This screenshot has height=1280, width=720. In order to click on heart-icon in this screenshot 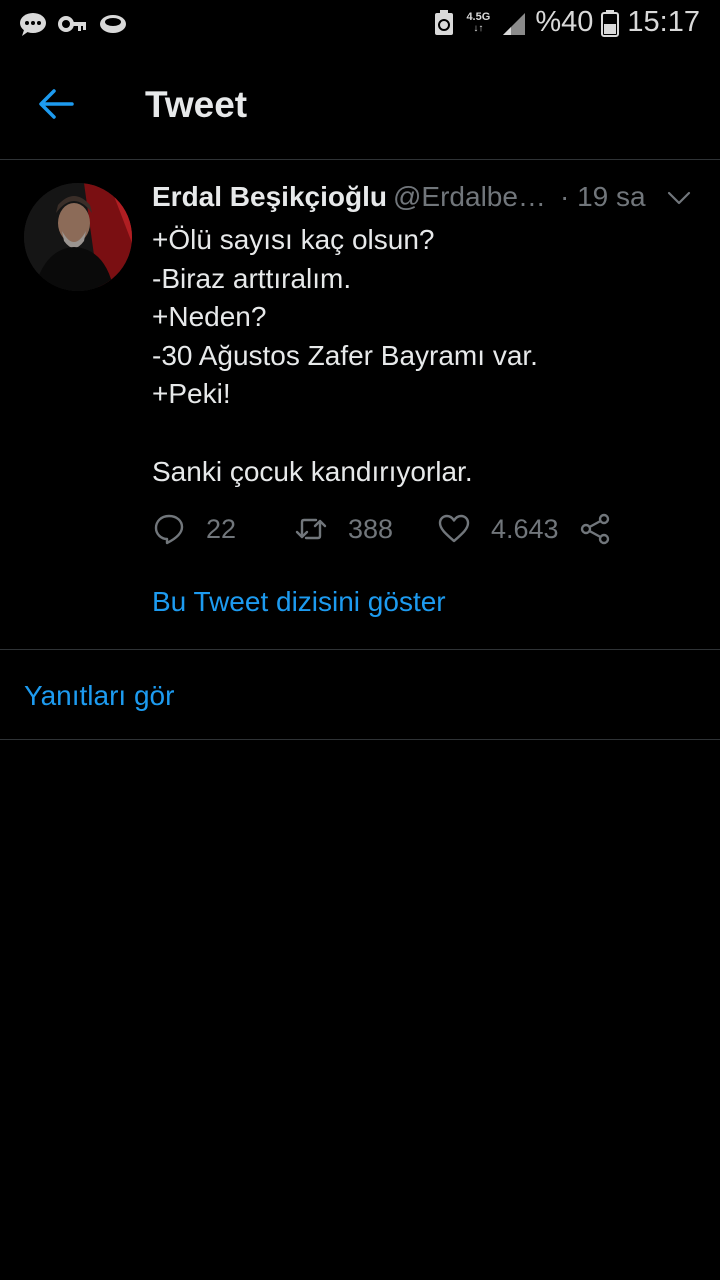, I will do `click(454, 528)`.